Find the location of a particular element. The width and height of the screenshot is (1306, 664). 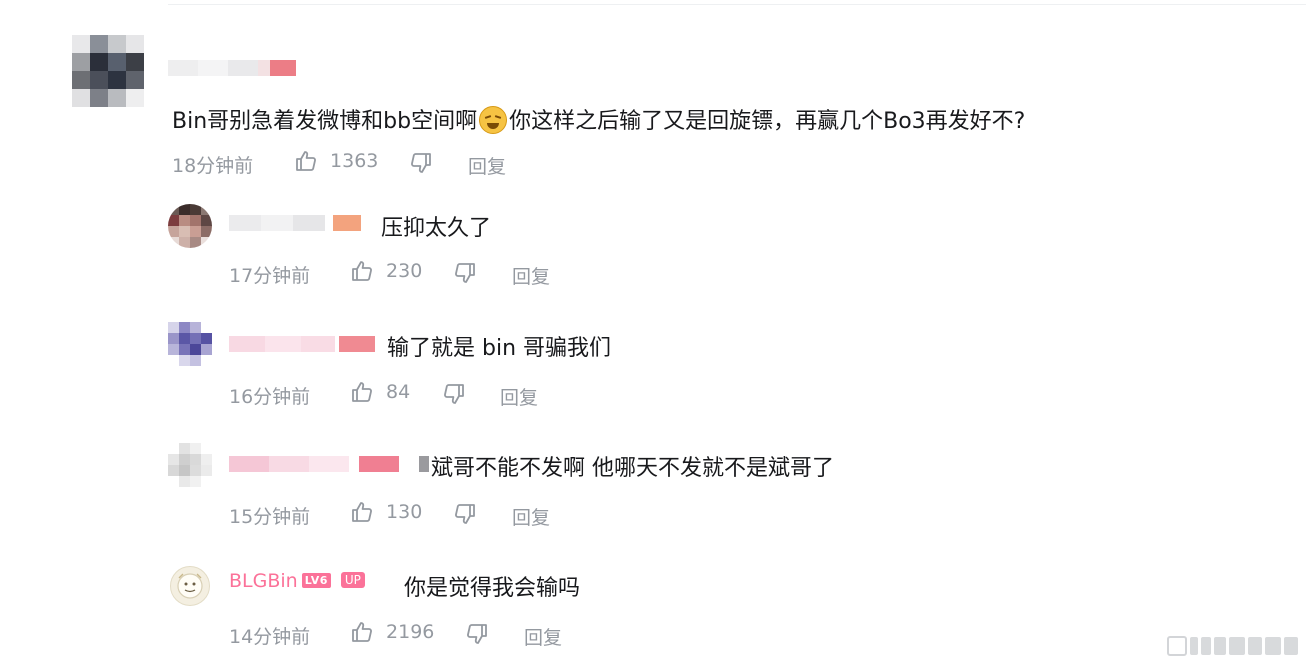

reply-text: 你是觉得我会输吗 is located at coordinates (492, 588).